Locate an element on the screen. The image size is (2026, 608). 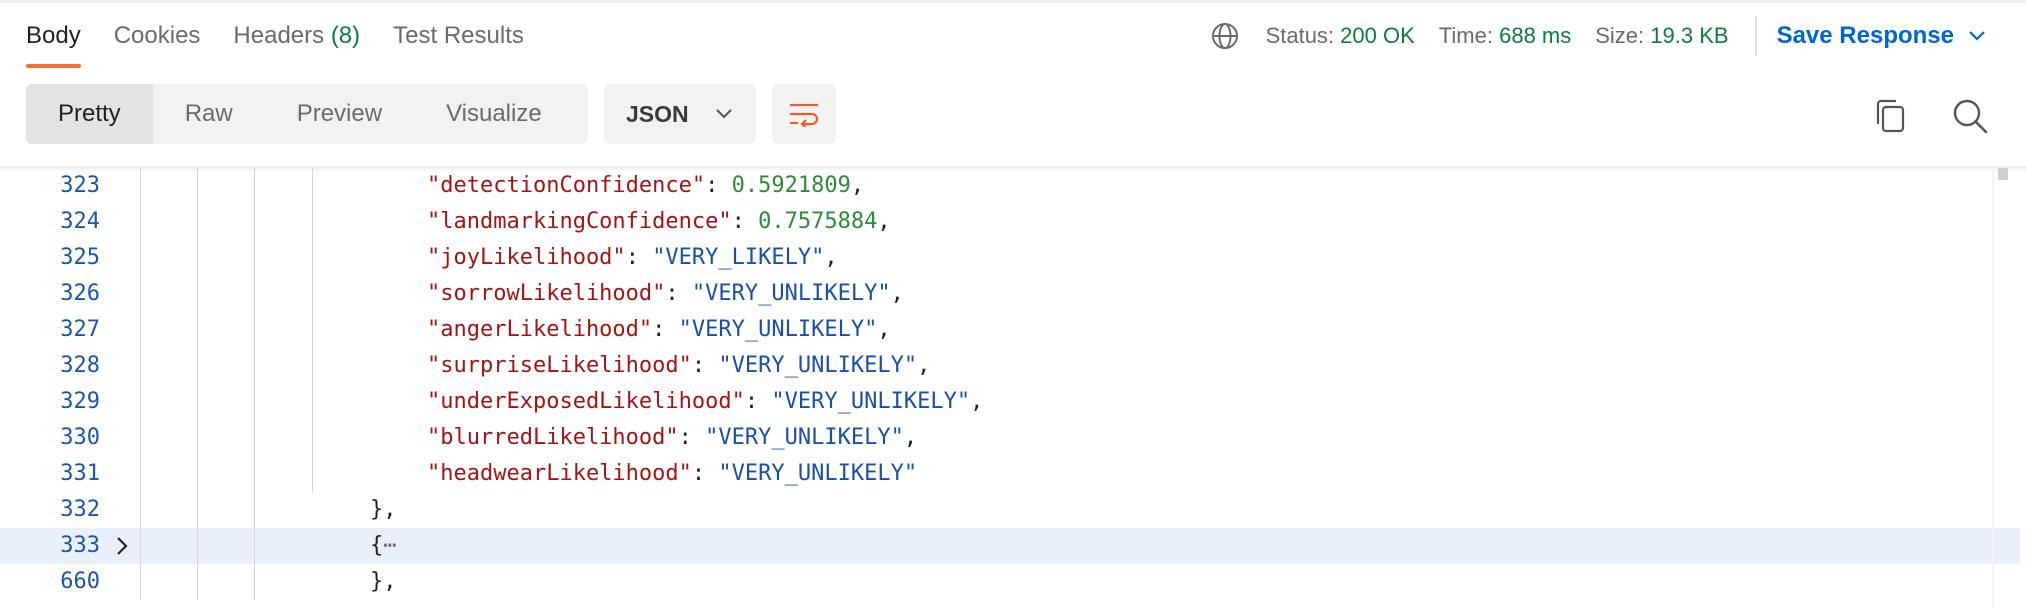
json-key: "headwearLikelihood" is located at coordinates (559, 473).